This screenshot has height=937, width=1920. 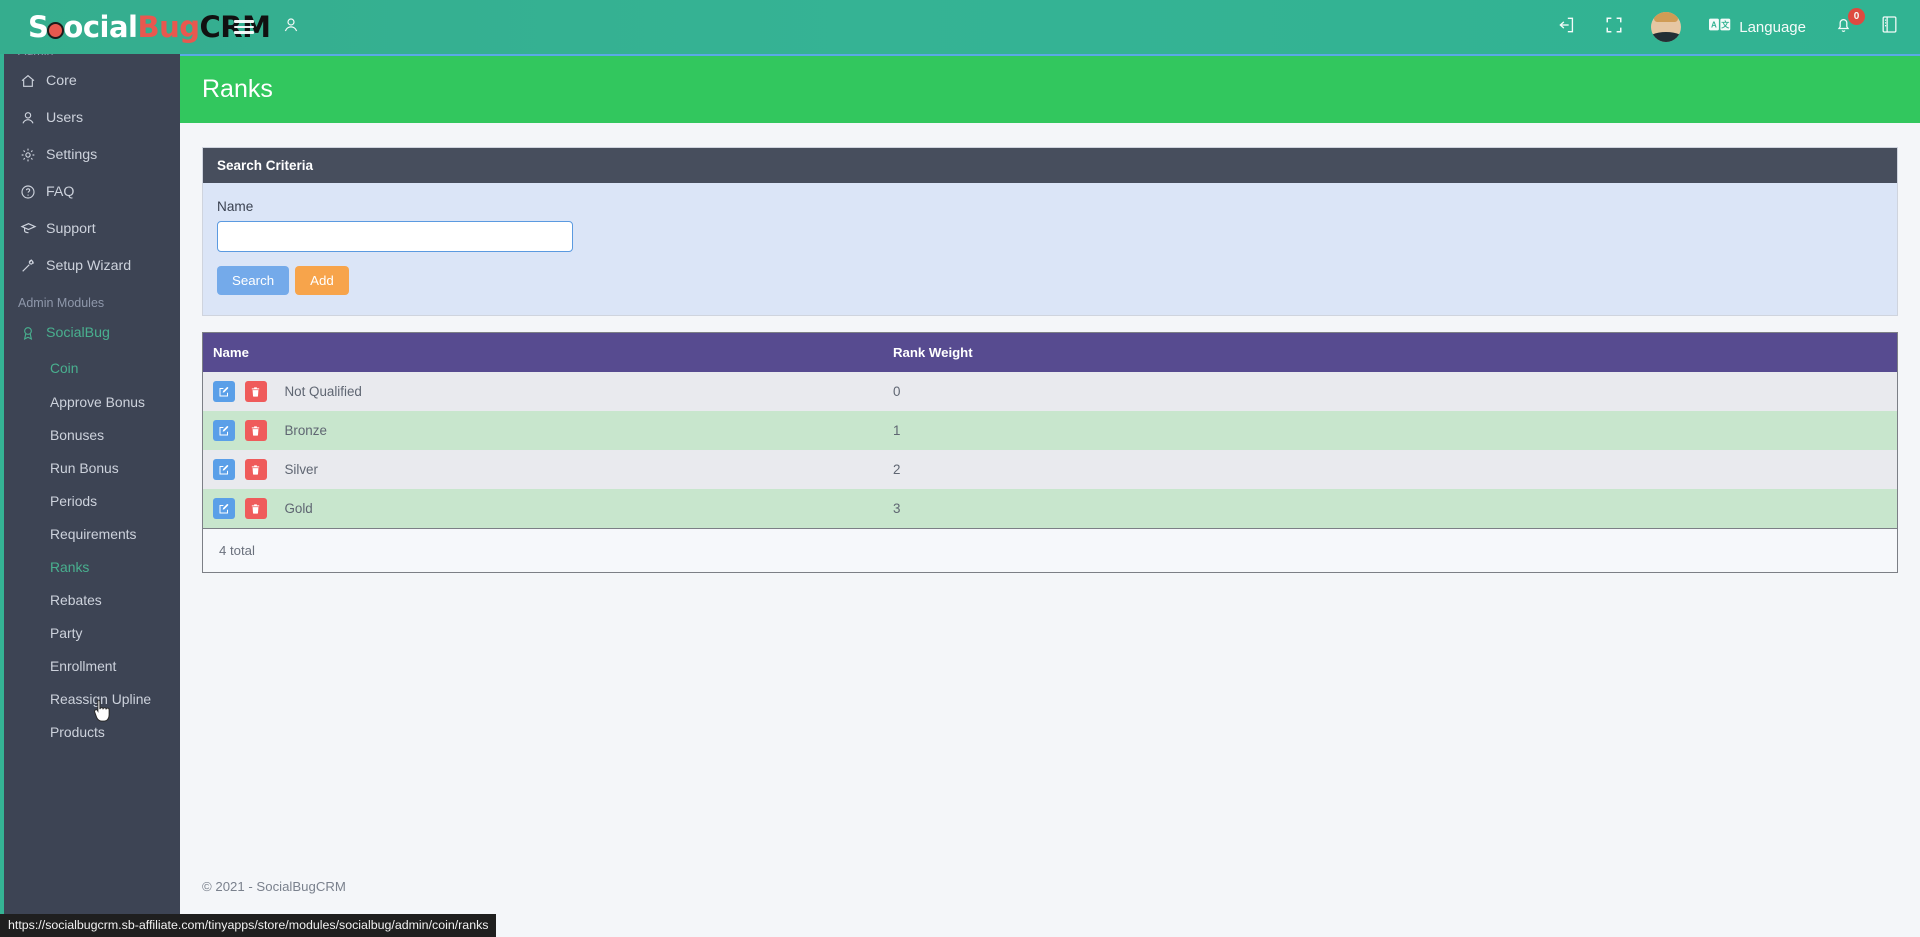 I want to click on rank-name: Silver, so click(x=301, y=469).